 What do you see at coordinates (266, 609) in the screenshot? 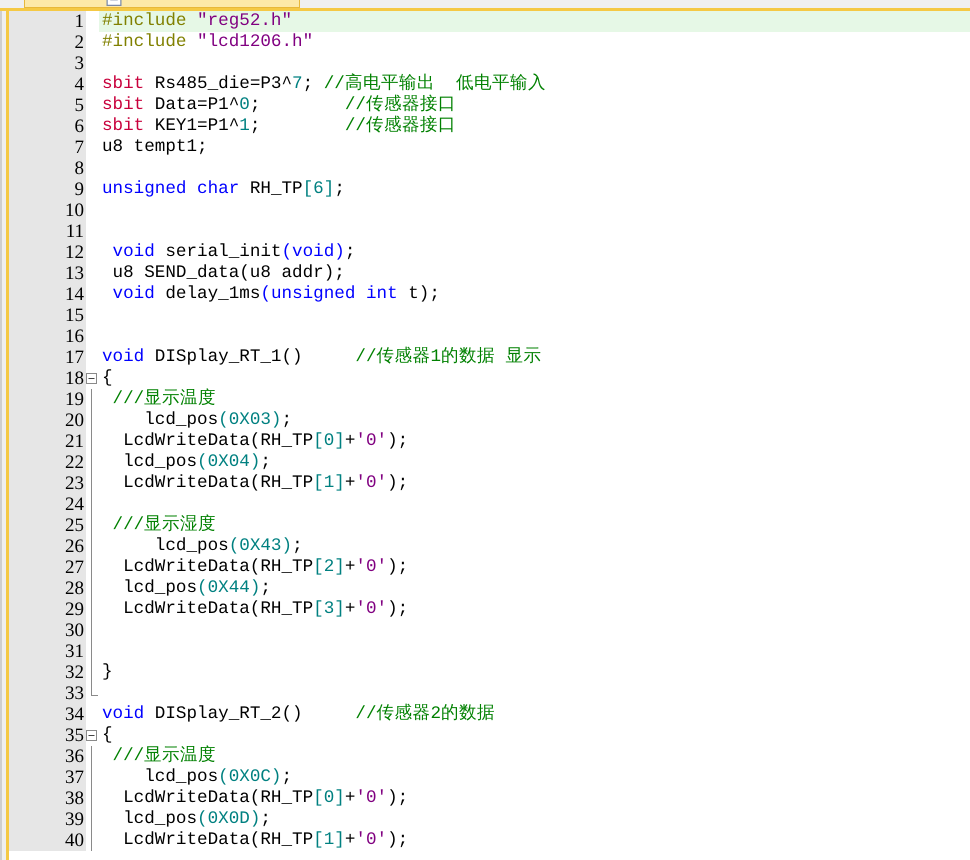
I see `code-line: LcdWriteData(RH_TP[3]+'0');` at bounding box center [266, 609].